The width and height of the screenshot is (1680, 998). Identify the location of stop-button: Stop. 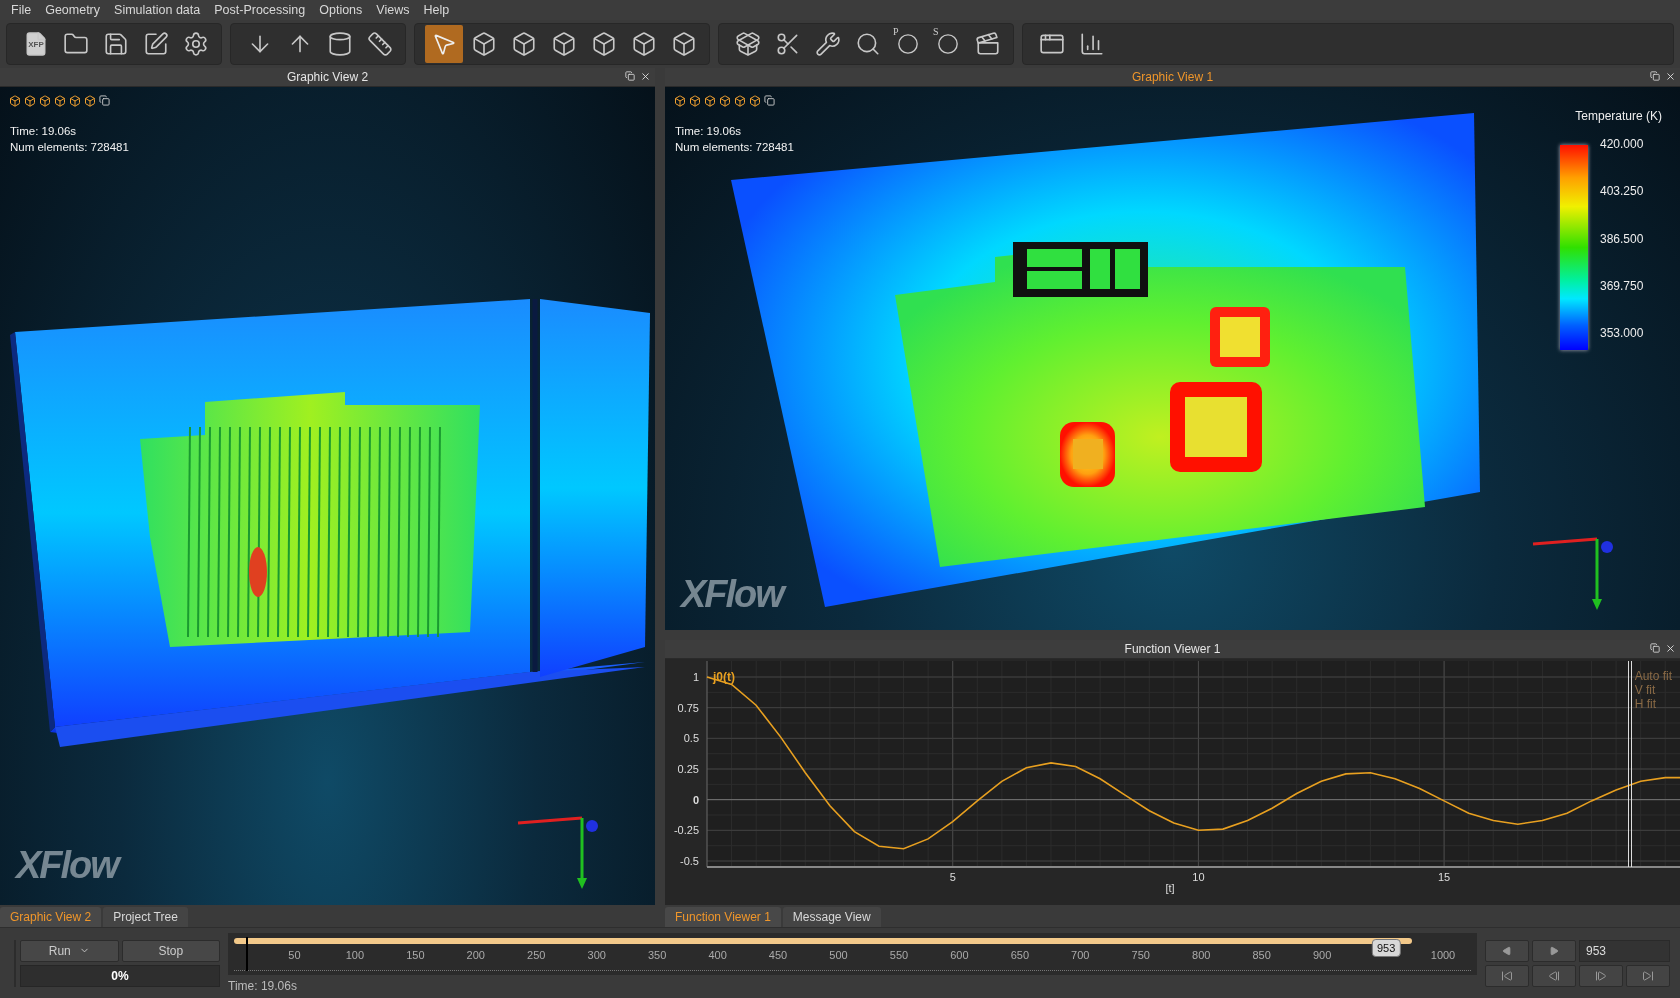
(170, 950).